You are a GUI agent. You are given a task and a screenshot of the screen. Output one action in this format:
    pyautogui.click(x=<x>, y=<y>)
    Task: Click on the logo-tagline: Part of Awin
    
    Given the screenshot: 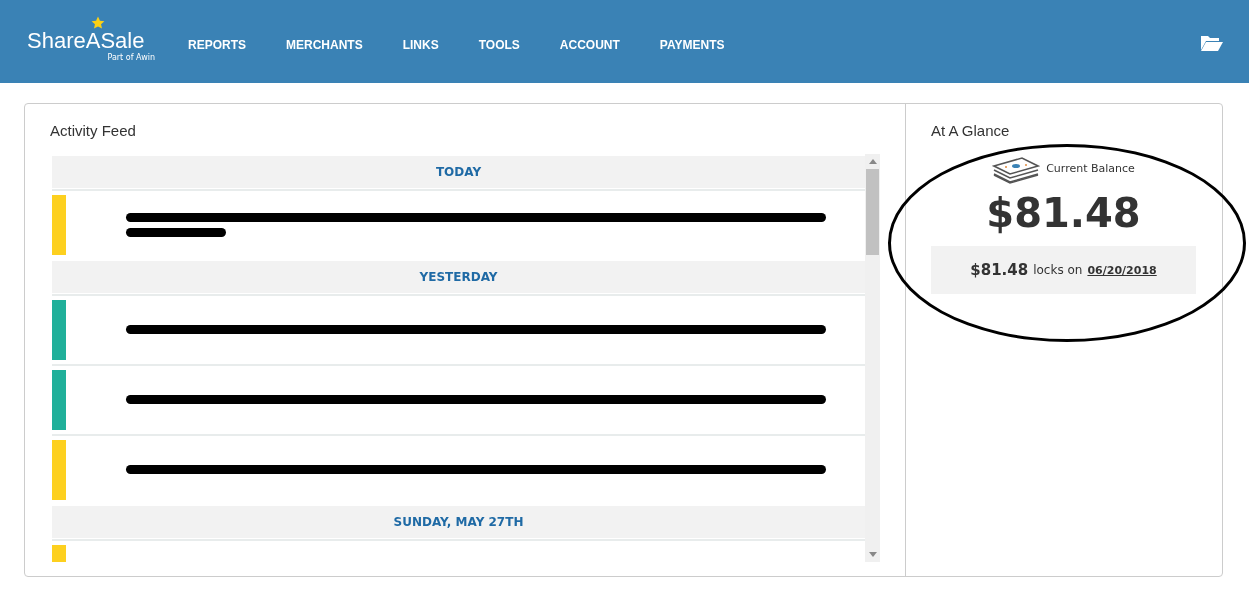 What is the action you would take?
    pyautogui.click(x=131, y=57)
    